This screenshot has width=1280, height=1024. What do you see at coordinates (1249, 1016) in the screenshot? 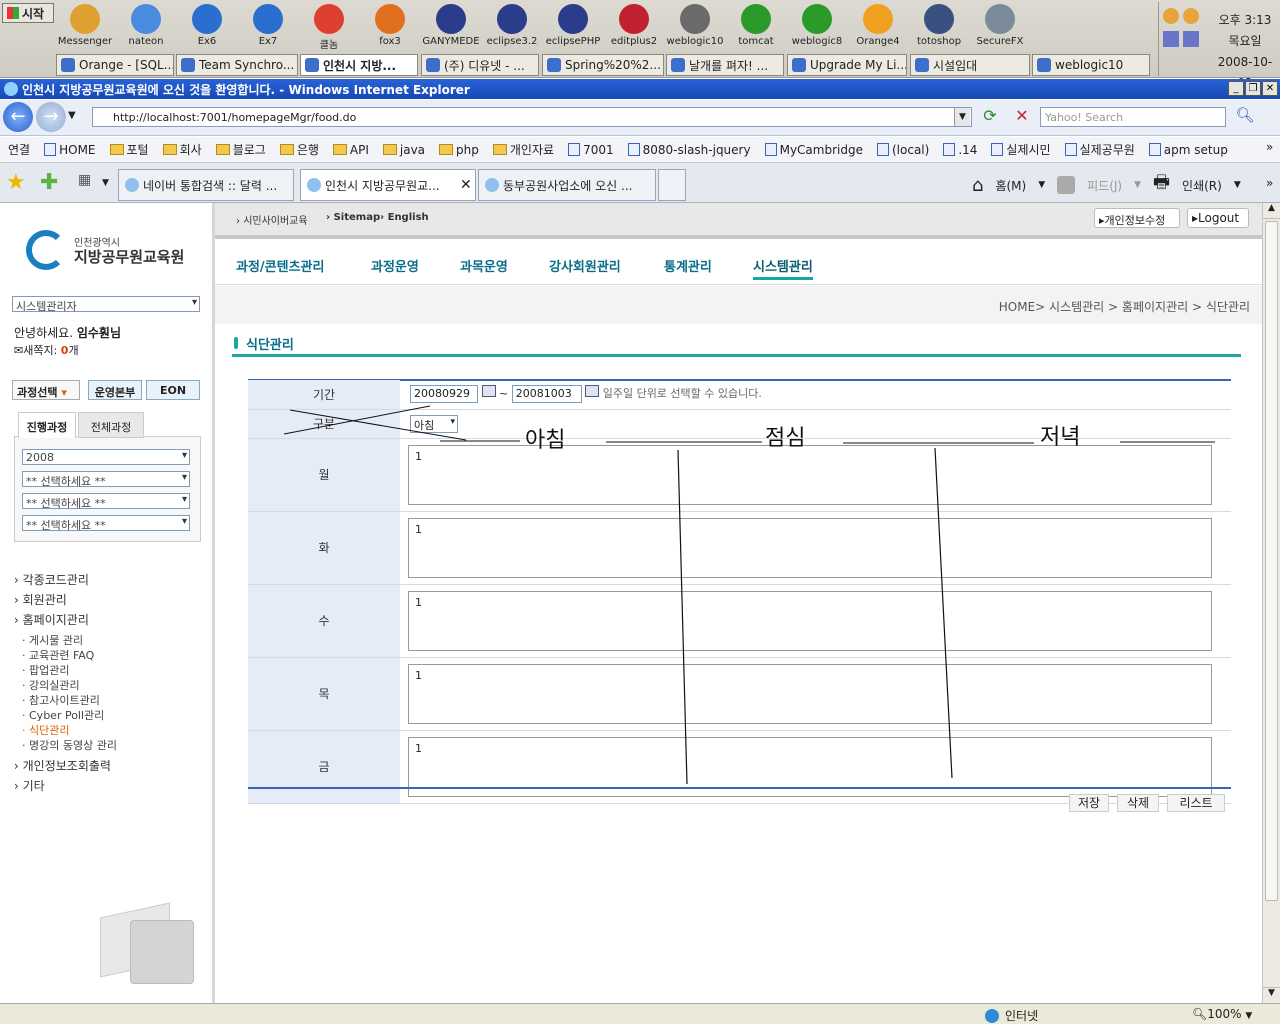
I see `zoom-dropdown-icon: ▼` at bounding box center [1249, 1016].